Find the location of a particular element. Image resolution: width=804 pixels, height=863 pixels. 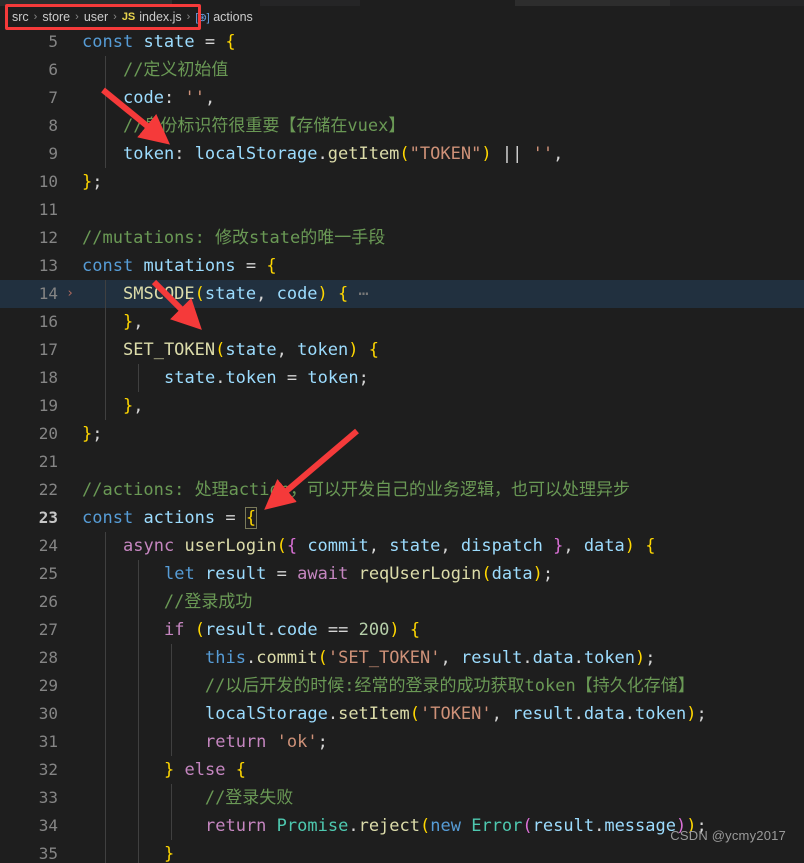

code-text: SMSCODE(state, code) { ⋯ is located at coordinates (246, 294).